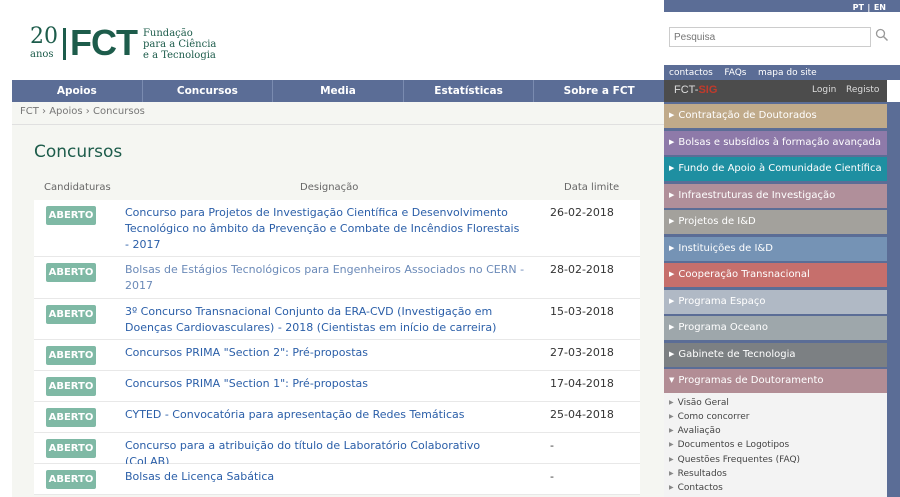 This screenshot has width=900, height=497. I want to click on search-icon, so click(882, 35).